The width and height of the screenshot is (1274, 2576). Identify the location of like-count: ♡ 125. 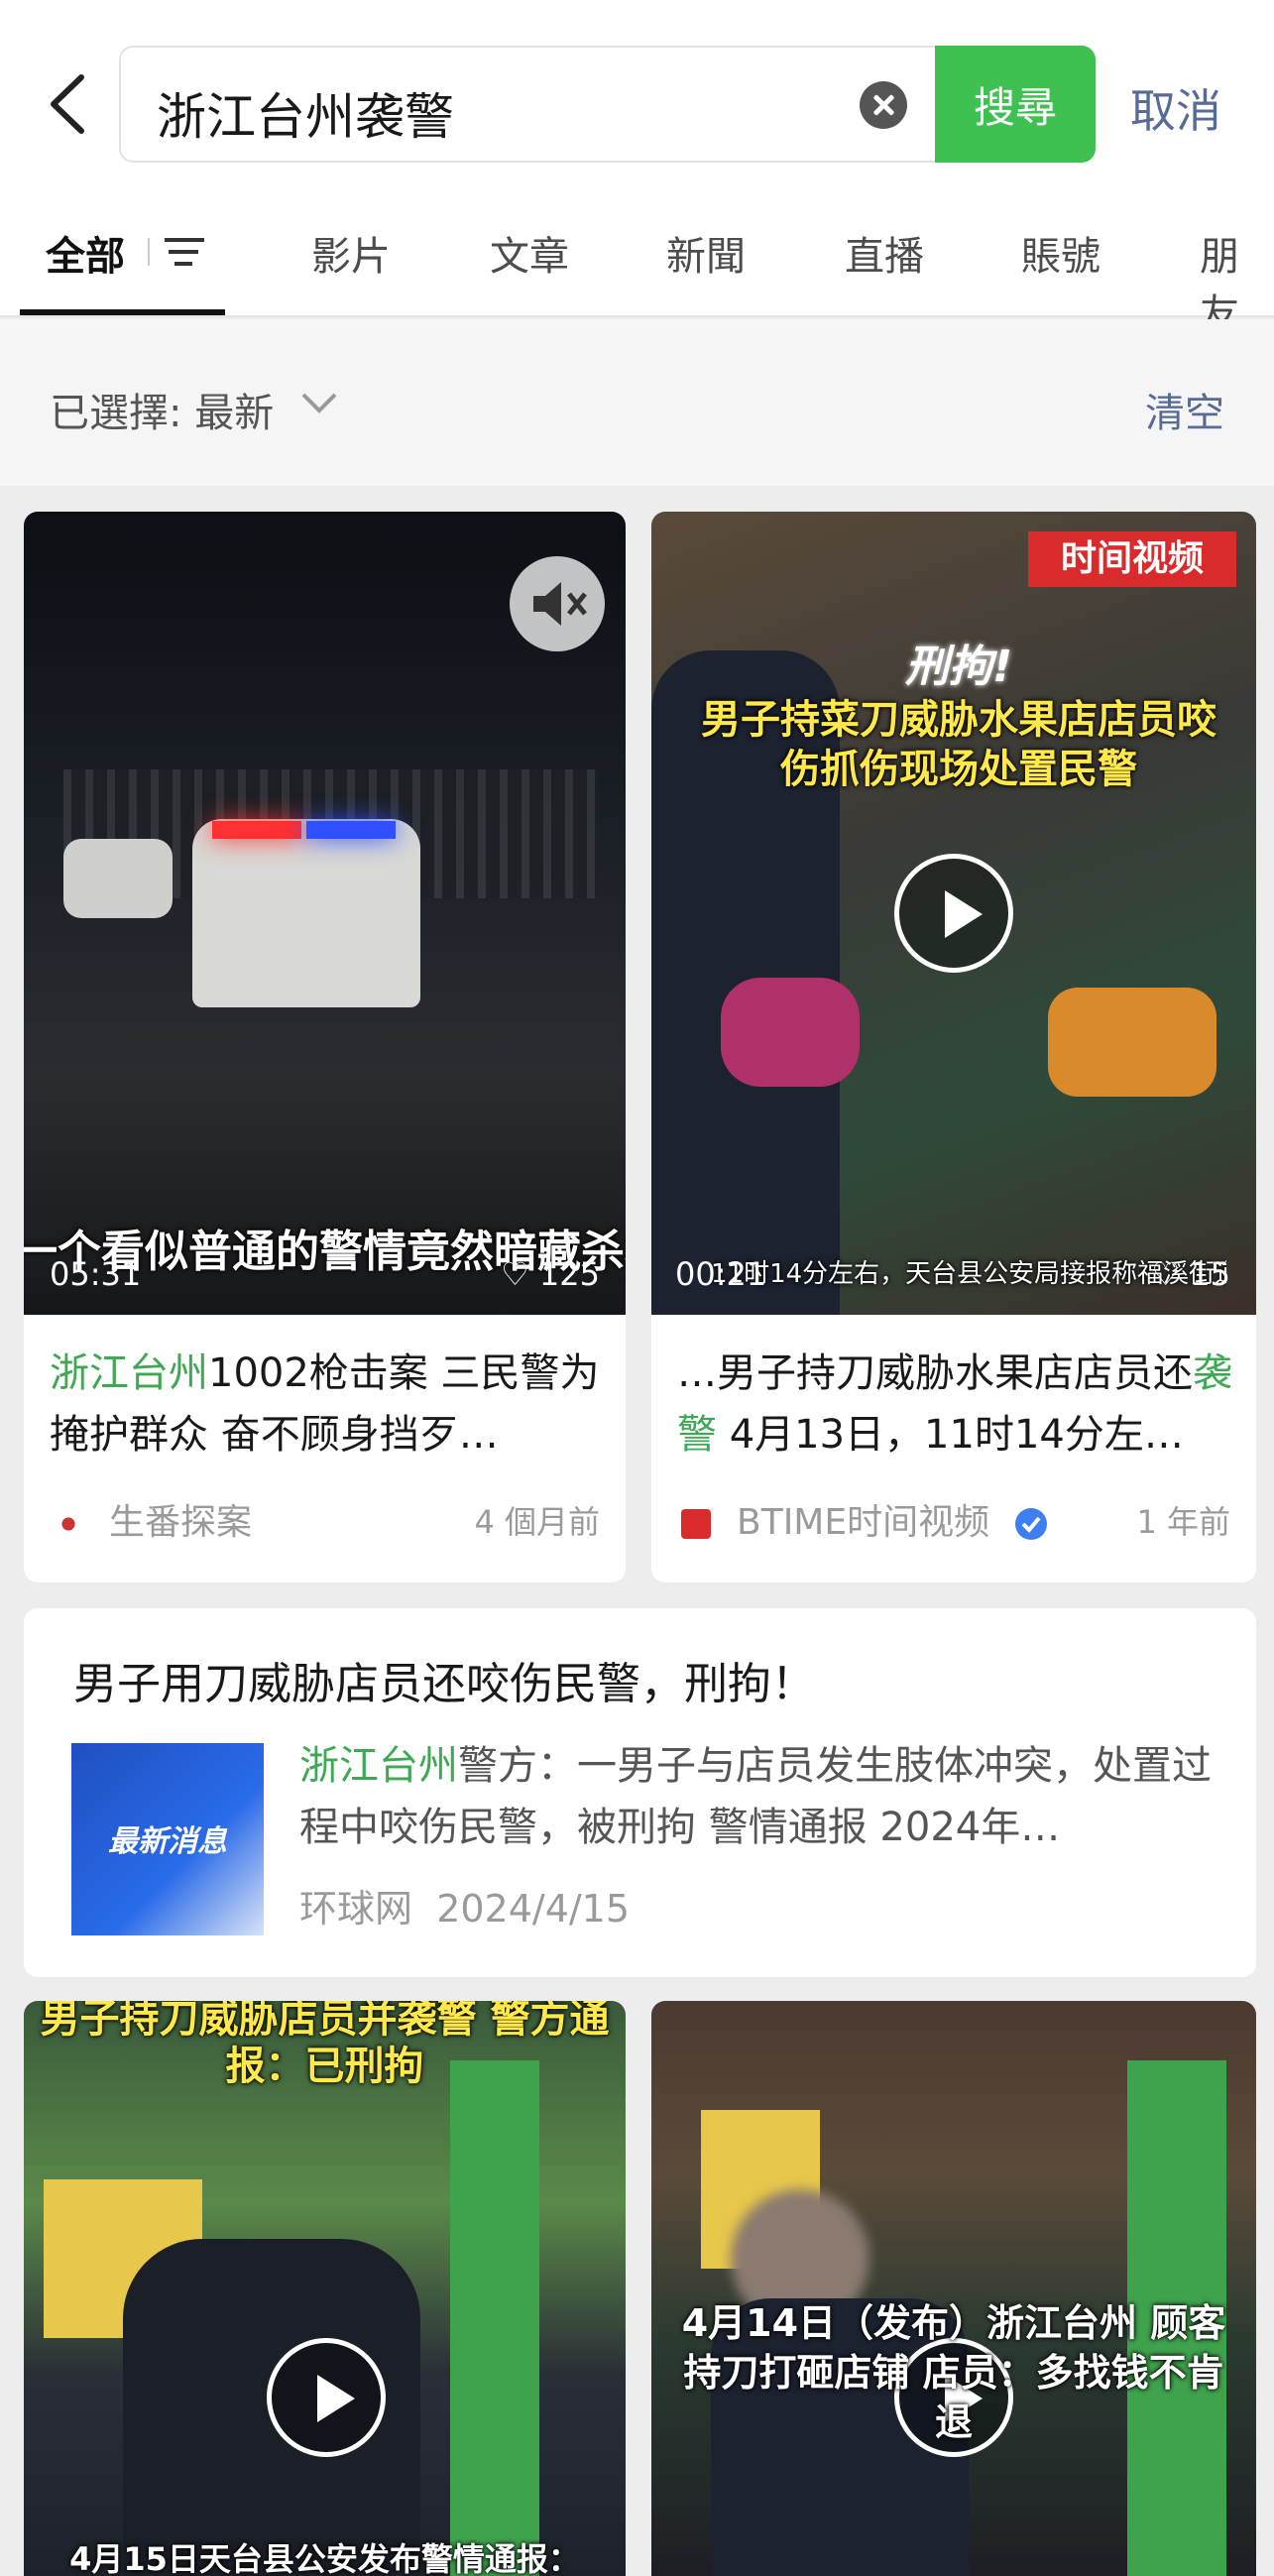
(551, 1274).